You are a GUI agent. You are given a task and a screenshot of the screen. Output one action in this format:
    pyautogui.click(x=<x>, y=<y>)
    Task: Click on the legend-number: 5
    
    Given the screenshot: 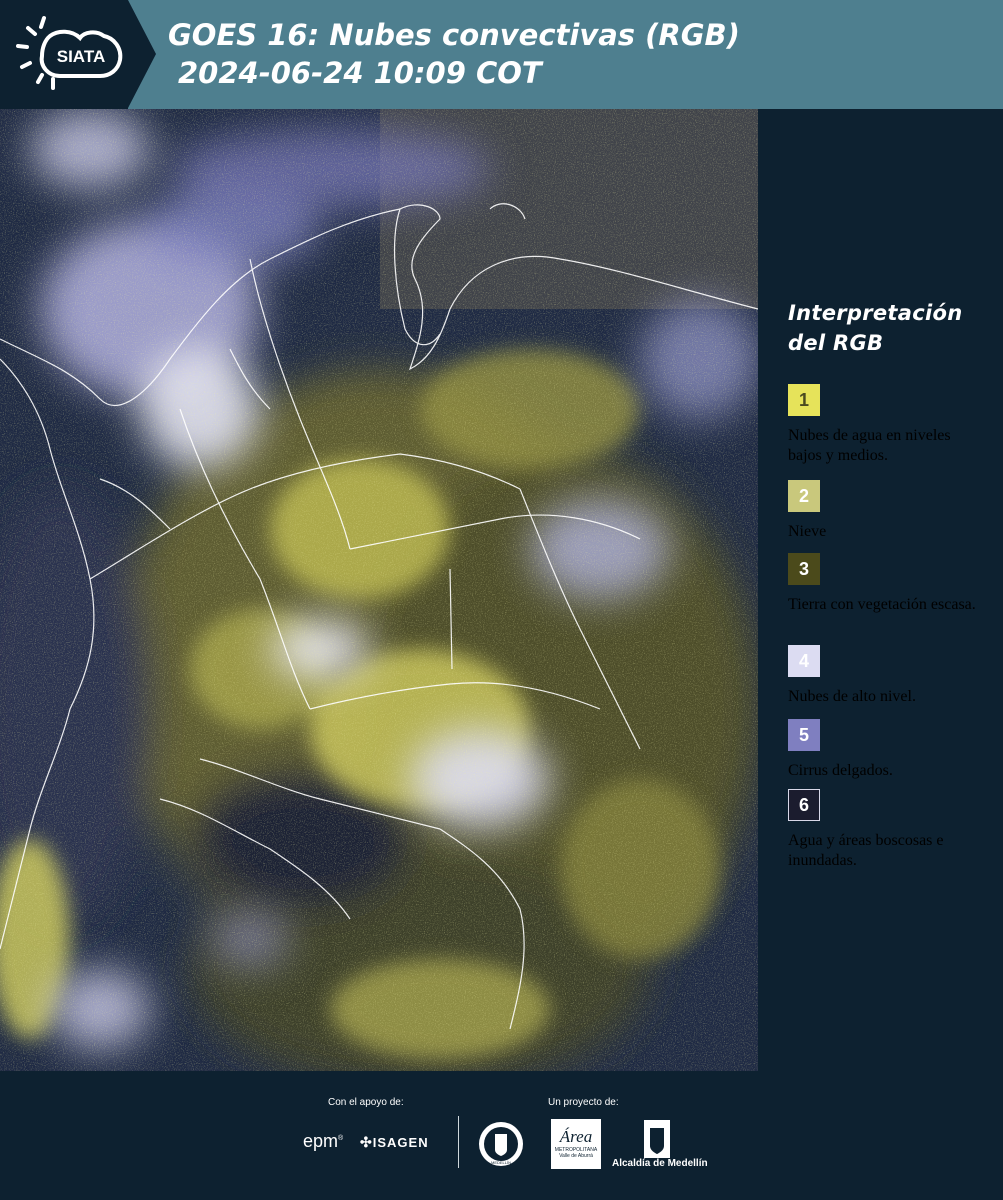 What is the action you would take?
    pyautogui.click(x=803, y=734)
    